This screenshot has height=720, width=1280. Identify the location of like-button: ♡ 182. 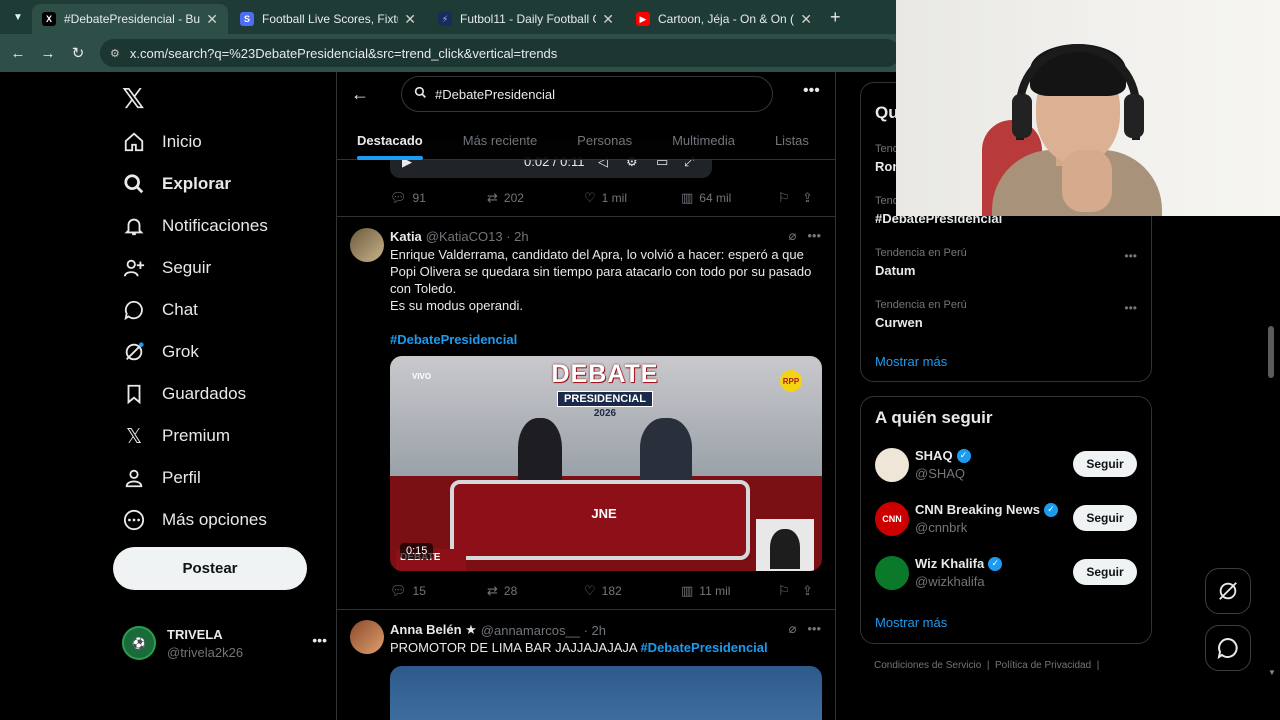
(632, 591).